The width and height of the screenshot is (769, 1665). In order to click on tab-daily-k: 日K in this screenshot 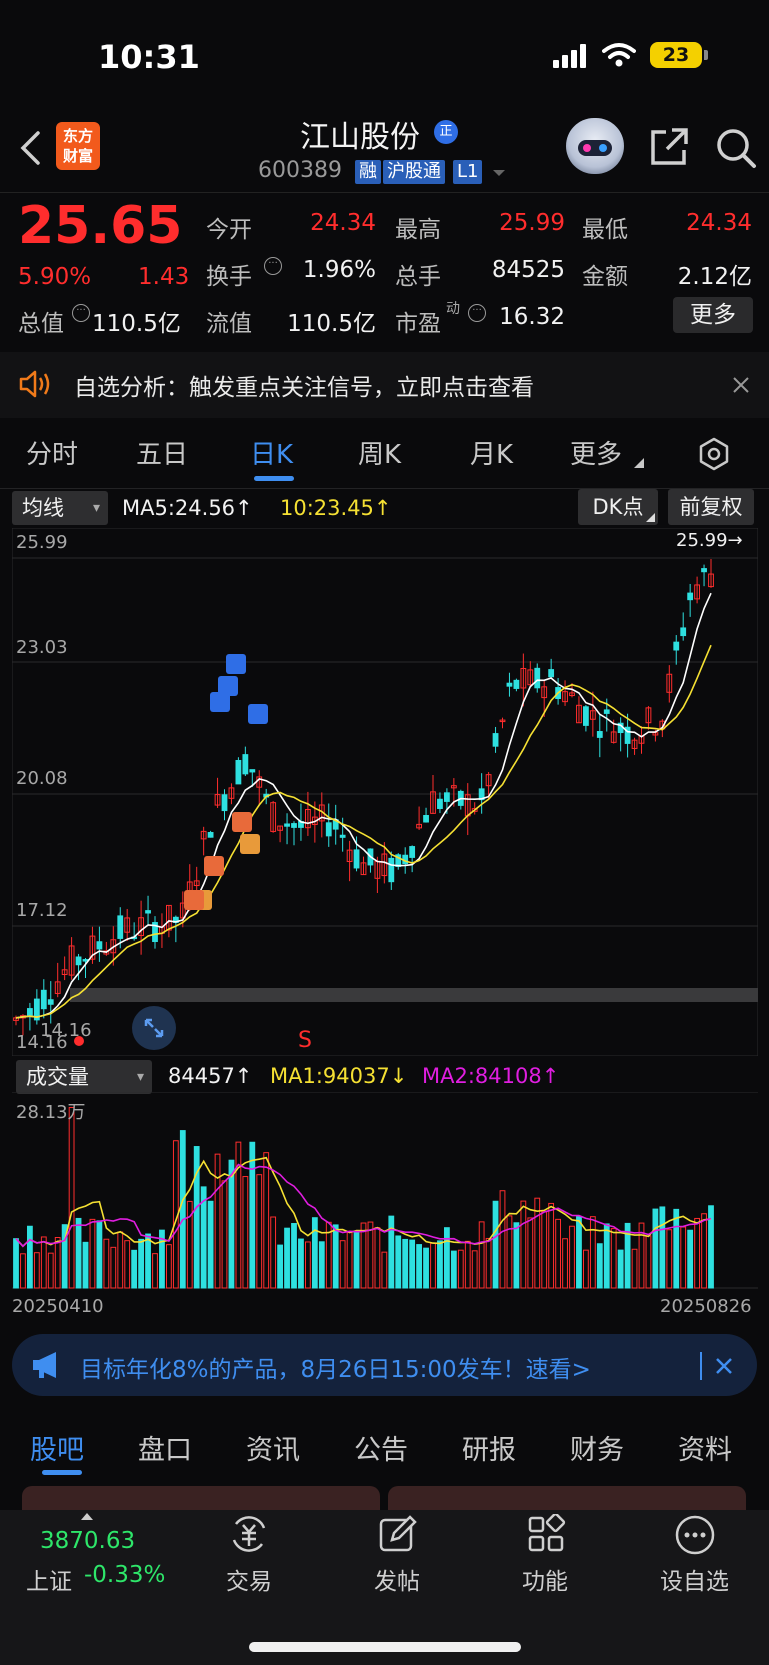, I will do `click(271, 452)`.